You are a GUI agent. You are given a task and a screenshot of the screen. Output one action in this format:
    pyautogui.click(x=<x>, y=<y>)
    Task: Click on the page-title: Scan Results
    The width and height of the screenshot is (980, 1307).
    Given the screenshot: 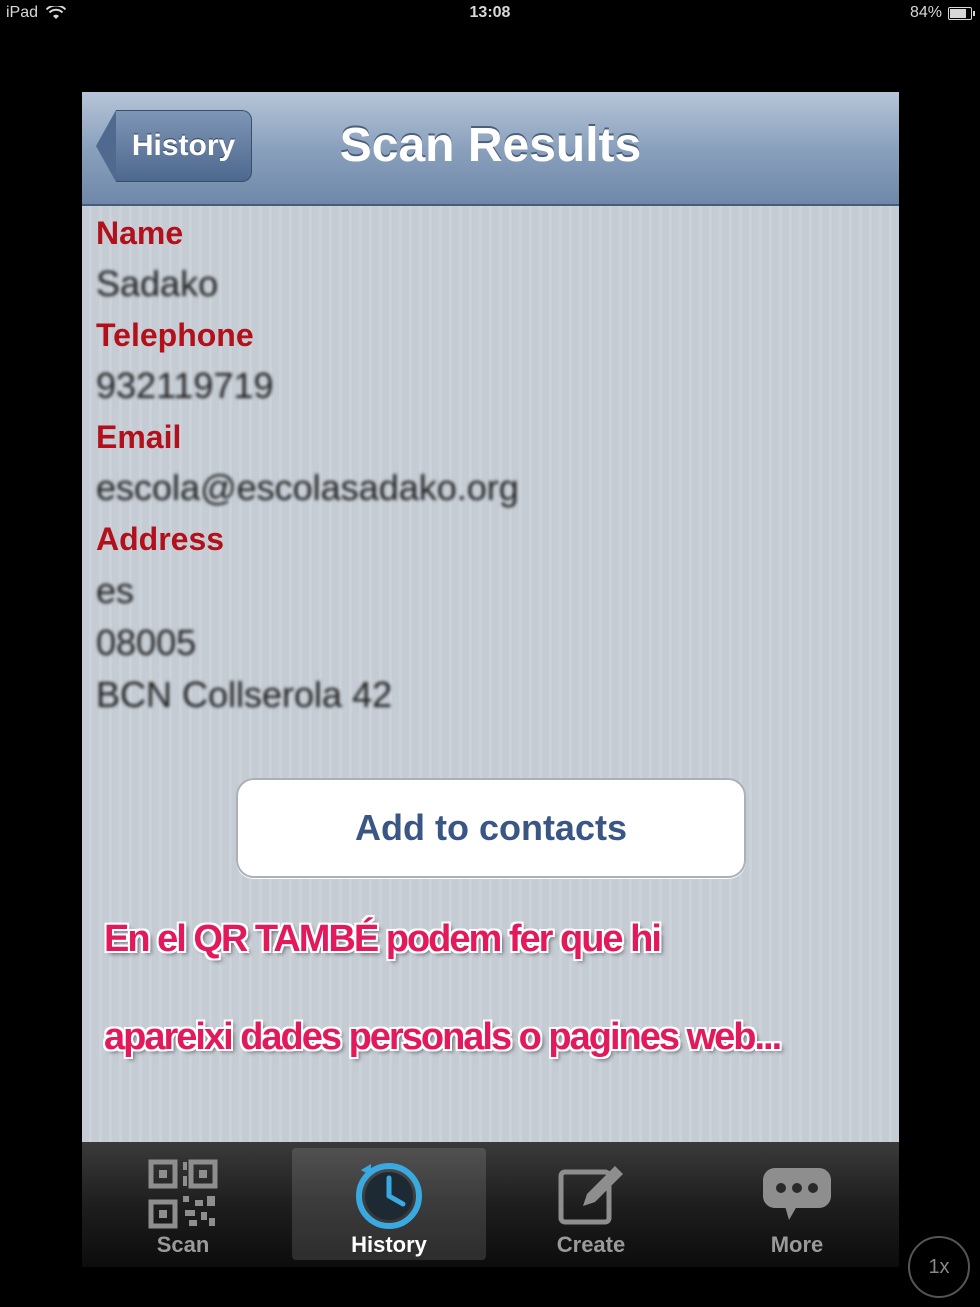 What is the action you would take?
    pyautogui.click(x=490, y=145)
    